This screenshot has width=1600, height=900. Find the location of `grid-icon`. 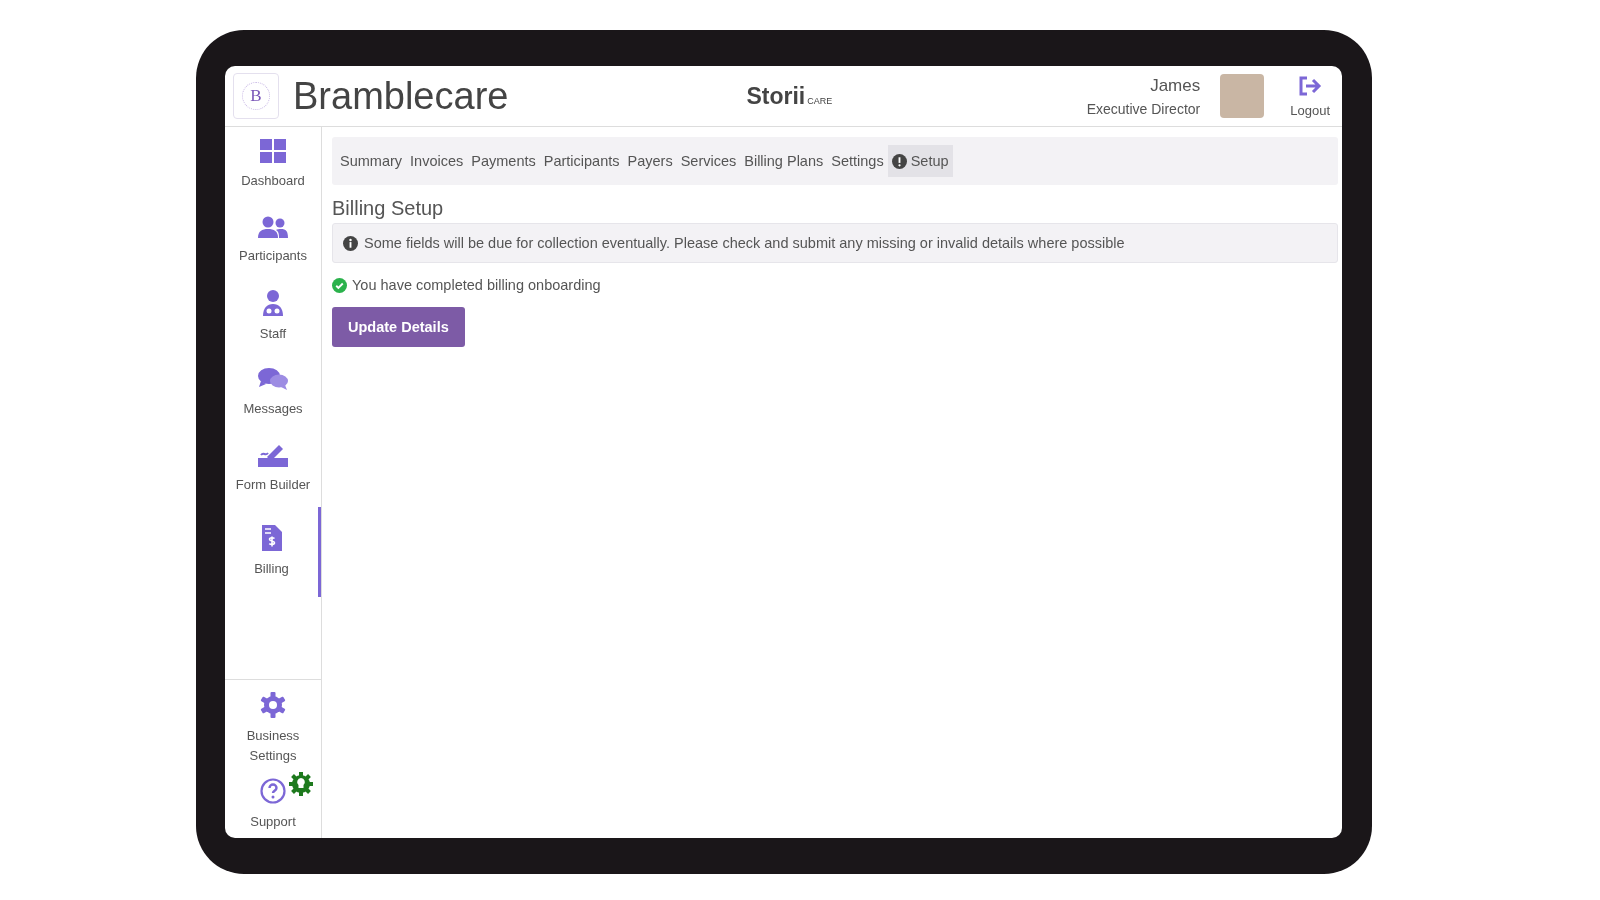

grid-icon is located at coordinates (273, 151).